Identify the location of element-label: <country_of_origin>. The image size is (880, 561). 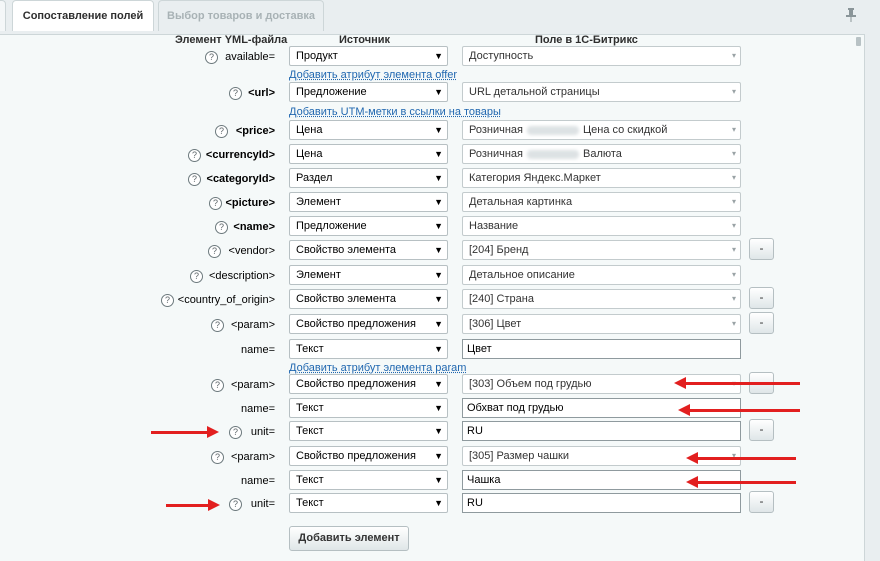
(226, 300).